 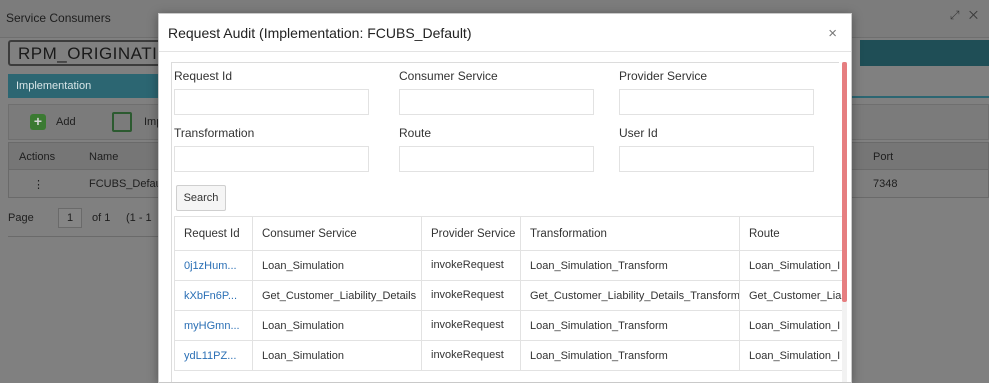 I want to click on consumer-service-input, so click(x=496, y=102).